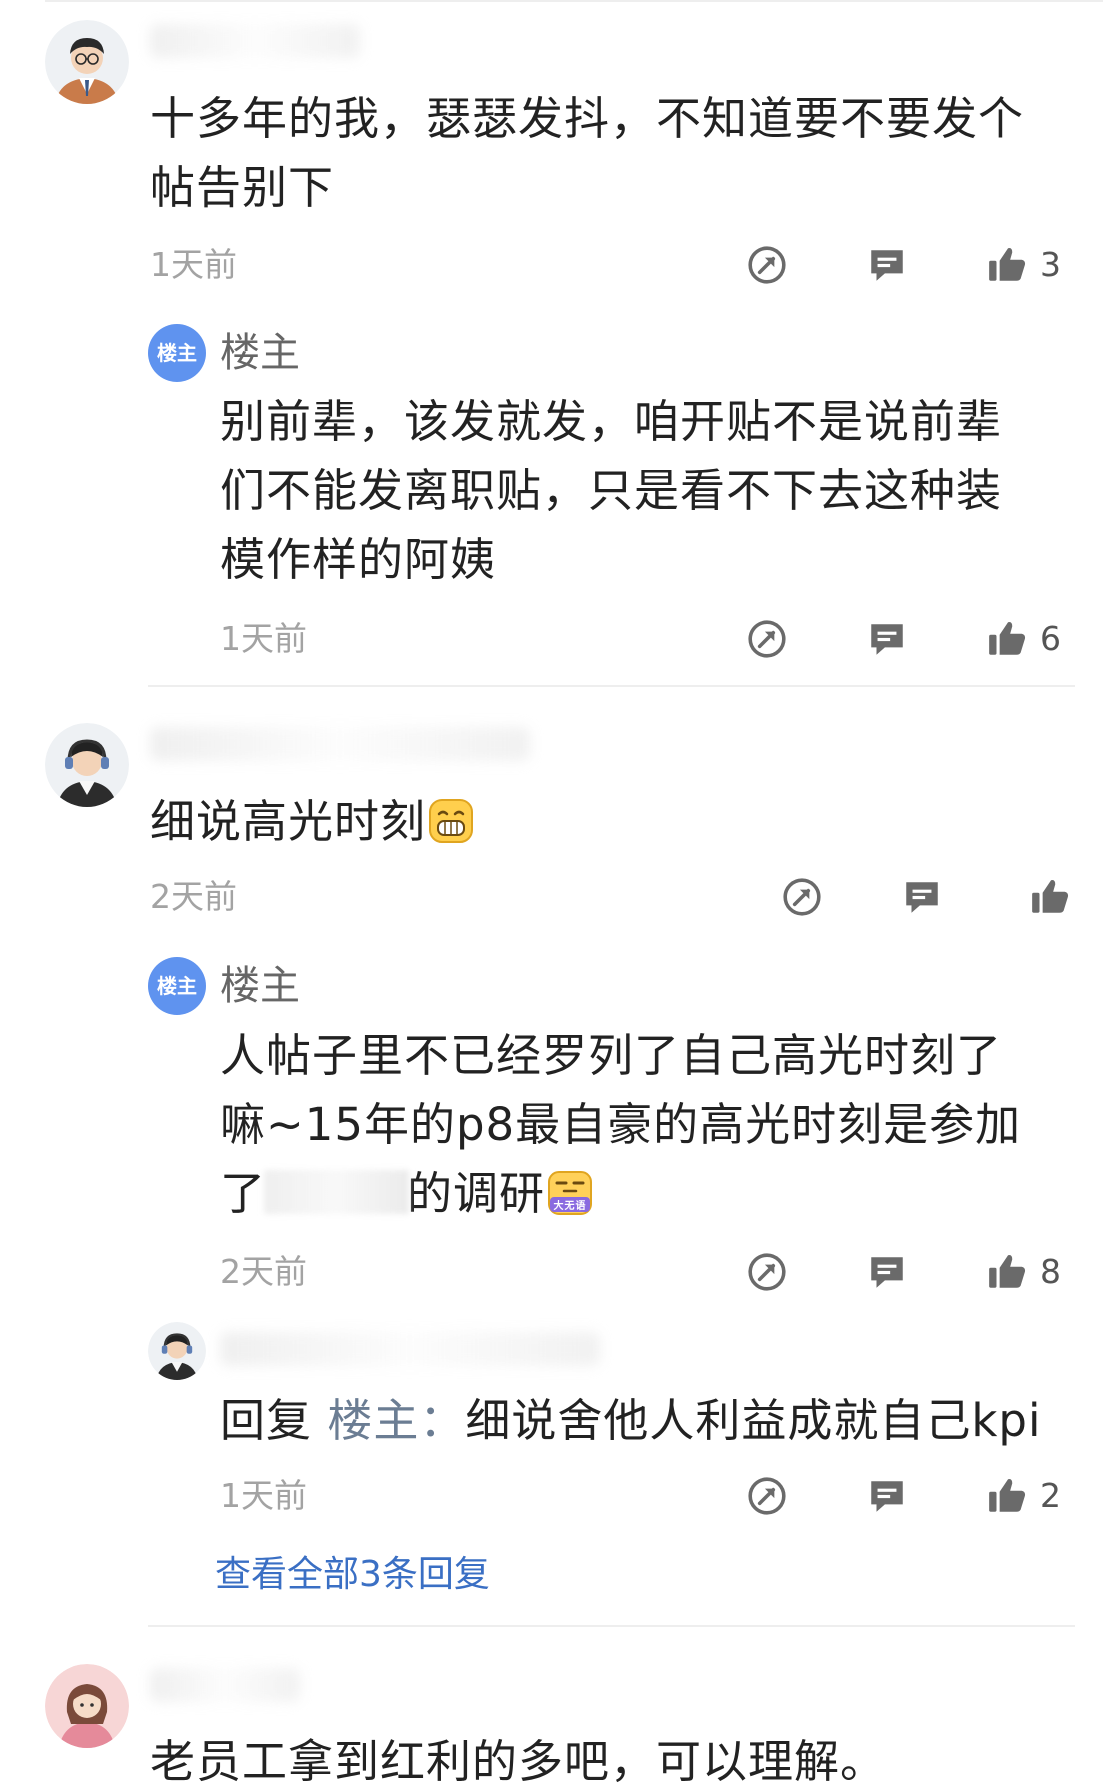  What do you see at coordinates (1050, 638) in the screenshot?
I see `like-count: 6` at bounding box center [1050, 638].